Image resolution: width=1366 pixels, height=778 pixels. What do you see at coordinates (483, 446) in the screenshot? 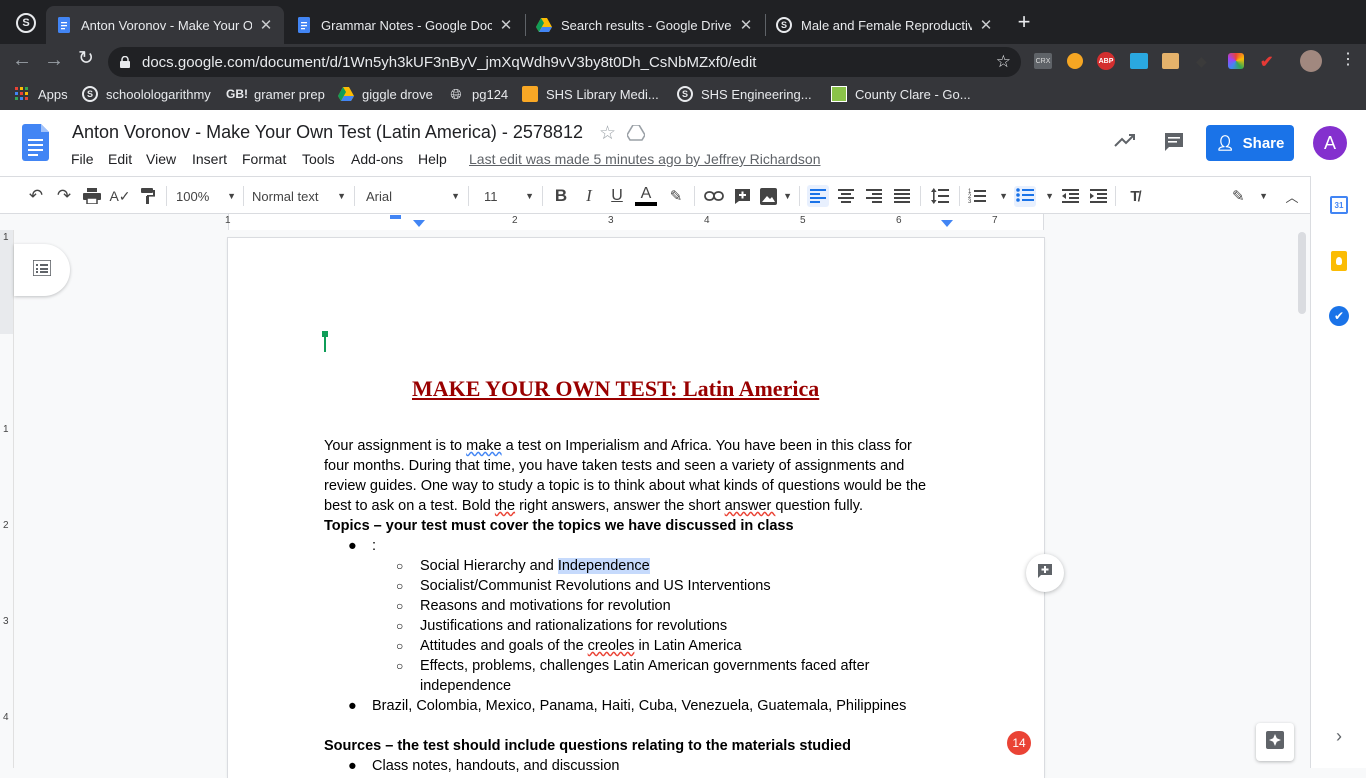
I see `grammar-suggestion: make` at bounding box center [483, 446].